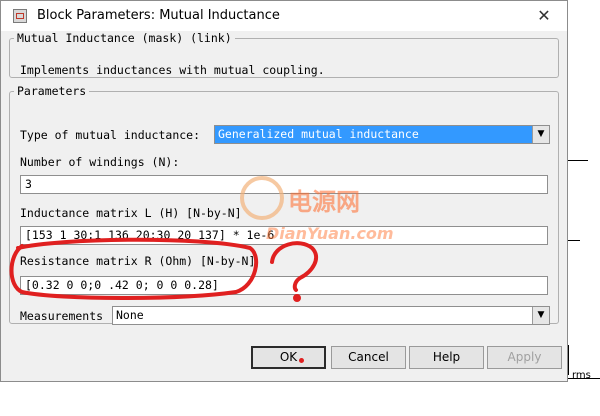 The height and width of the screenshot is (416, 600). What do you see at coordinates (524, 357) in the screenshot?
I see `apply-button: Apply` at bounding box center [524, 357].